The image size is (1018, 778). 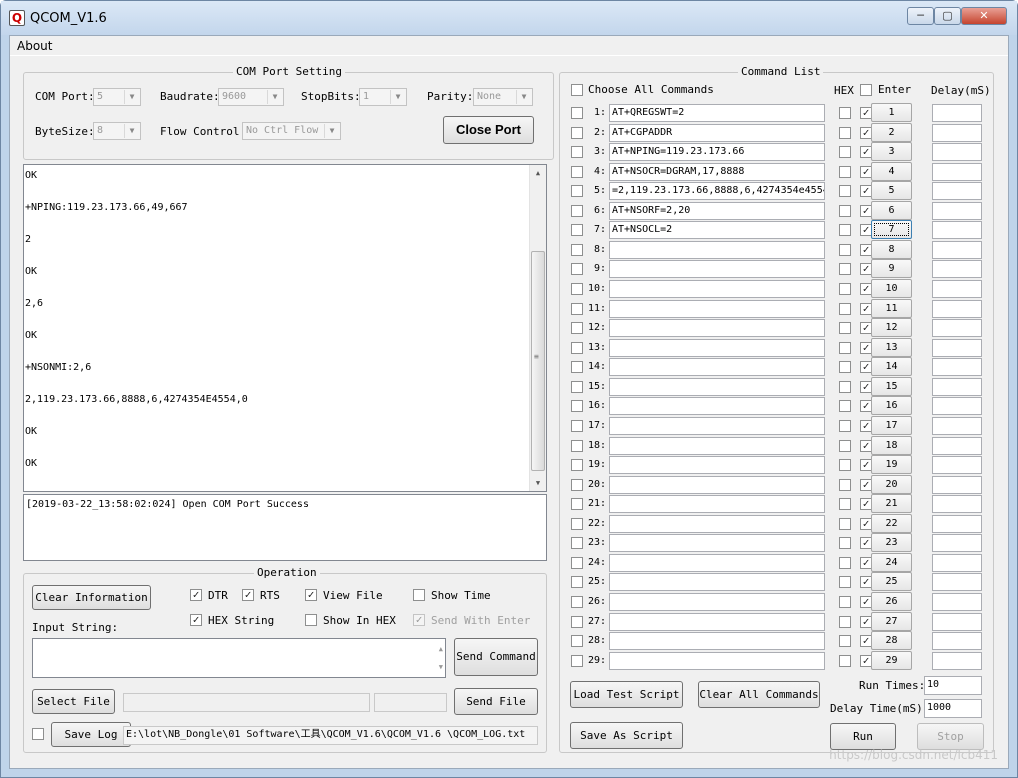 I want to click on parity-select: None ▼, so click(x=503, y=97).